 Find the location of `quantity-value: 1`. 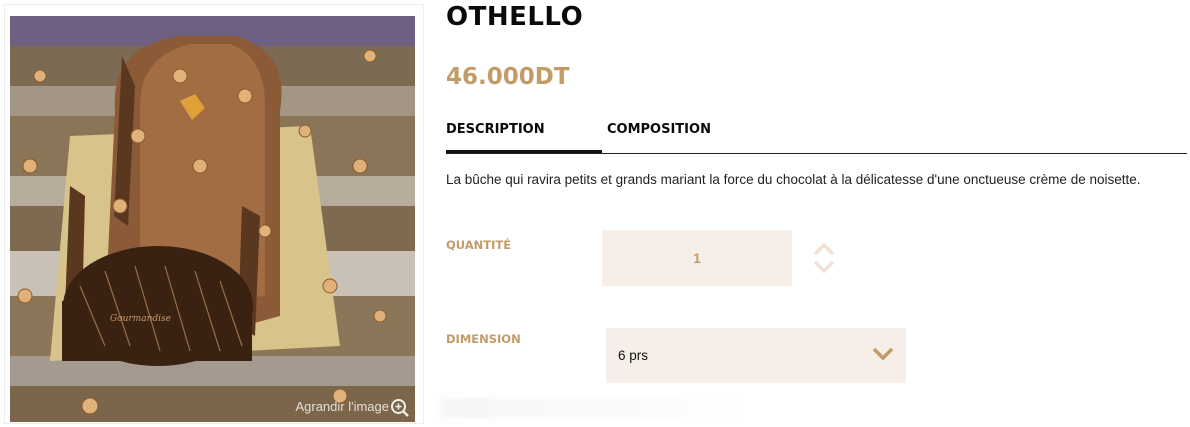

quantity-value: 1 is located at coordinates (697, 258).